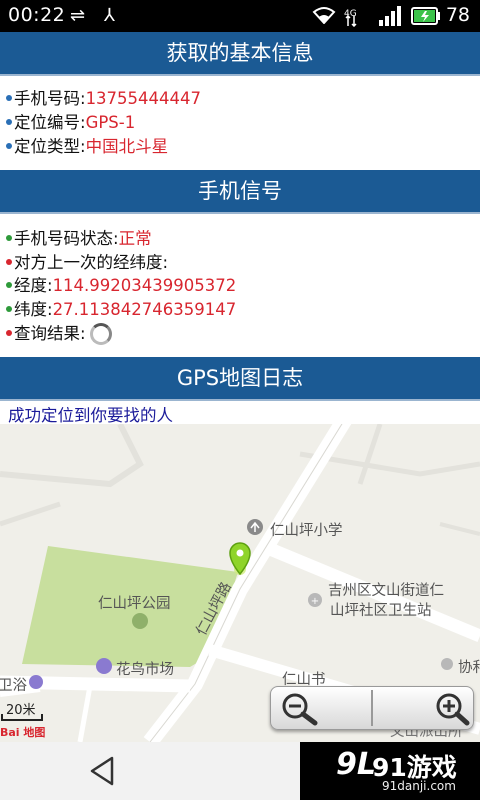 The image size is (480, 800). Describe the element at coordinates (469, 668) in the screenshot. I see `map-label-xie: 协和` at that location.